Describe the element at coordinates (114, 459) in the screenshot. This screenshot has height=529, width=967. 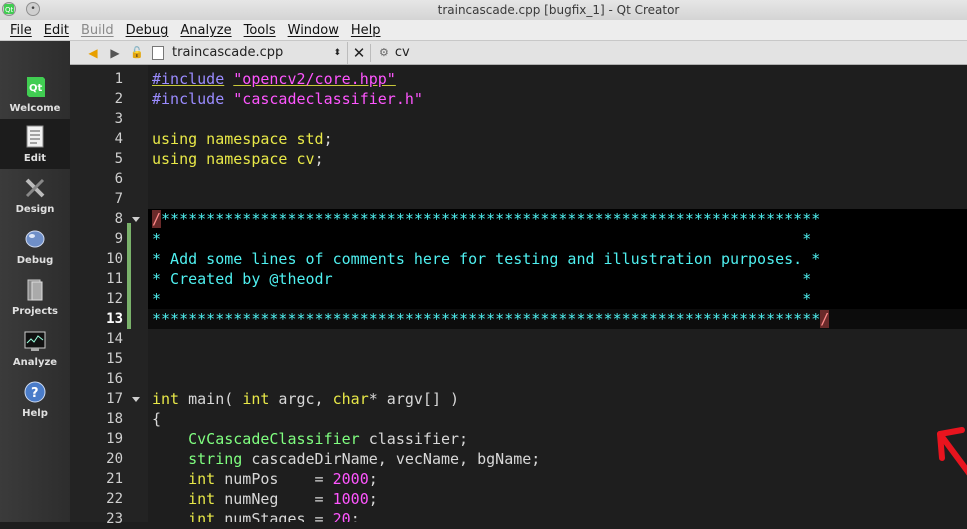
I see `line-number: 20` at that location.